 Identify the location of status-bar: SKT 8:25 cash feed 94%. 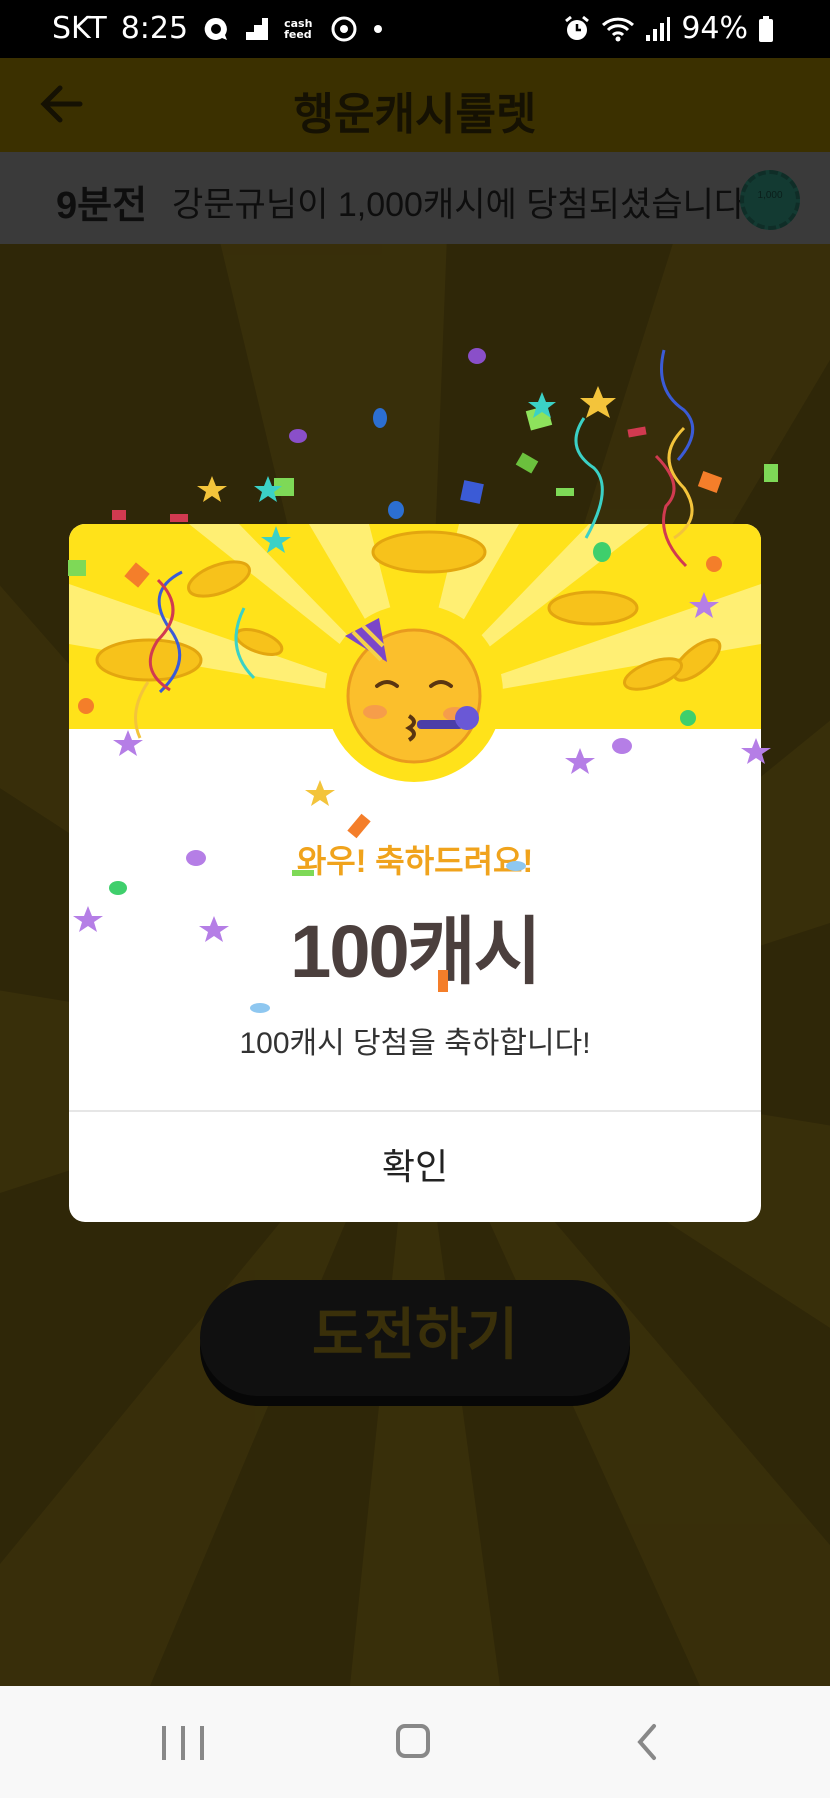
(415, 29).